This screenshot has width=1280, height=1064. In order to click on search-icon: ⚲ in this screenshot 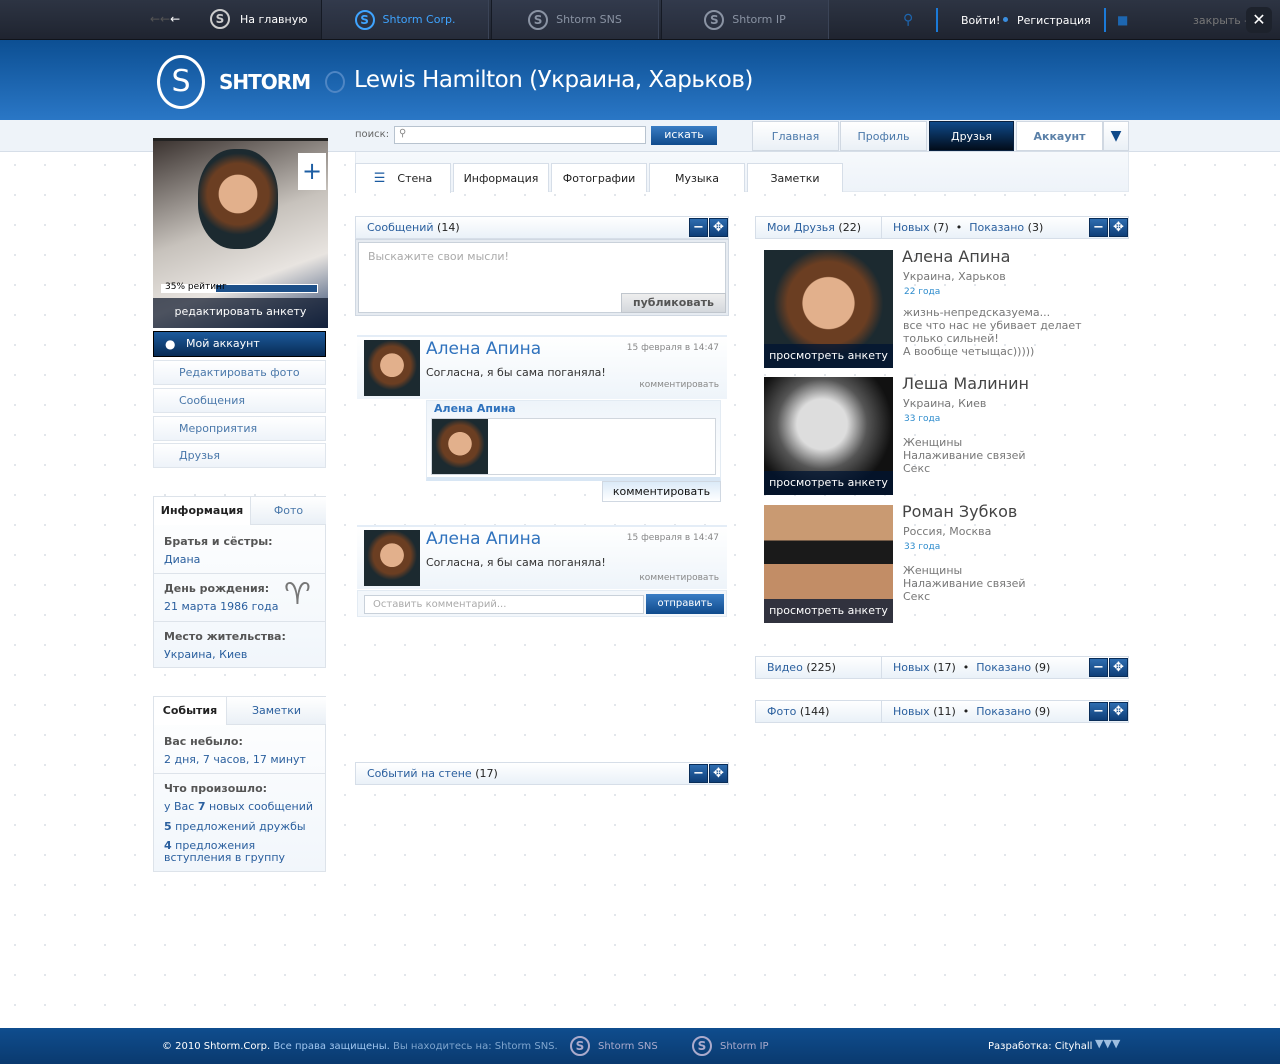, I will do `click(403, 133)`.